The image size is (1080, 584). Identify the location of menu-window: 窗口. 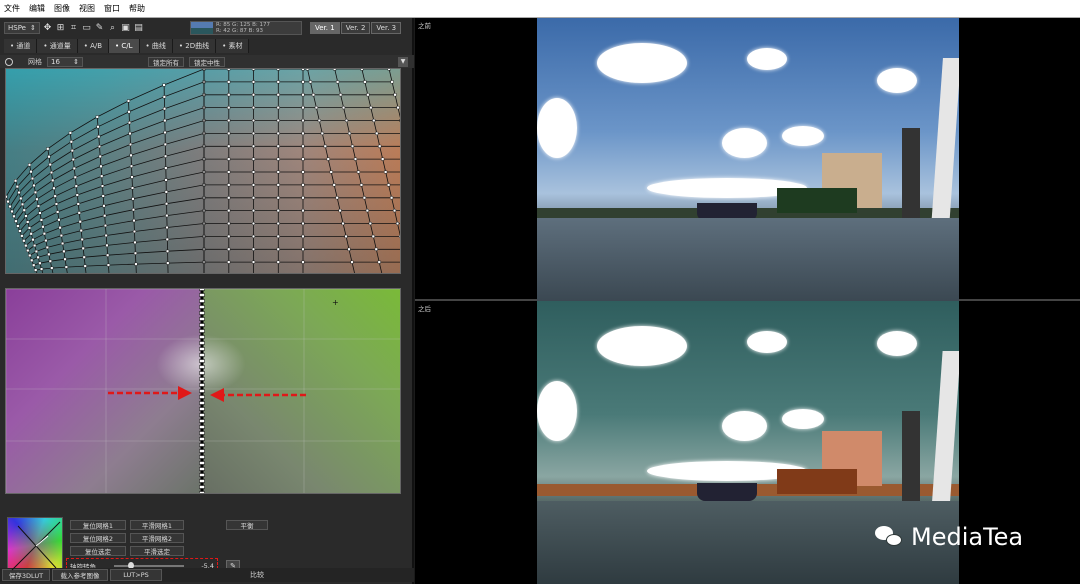
(112, 8).